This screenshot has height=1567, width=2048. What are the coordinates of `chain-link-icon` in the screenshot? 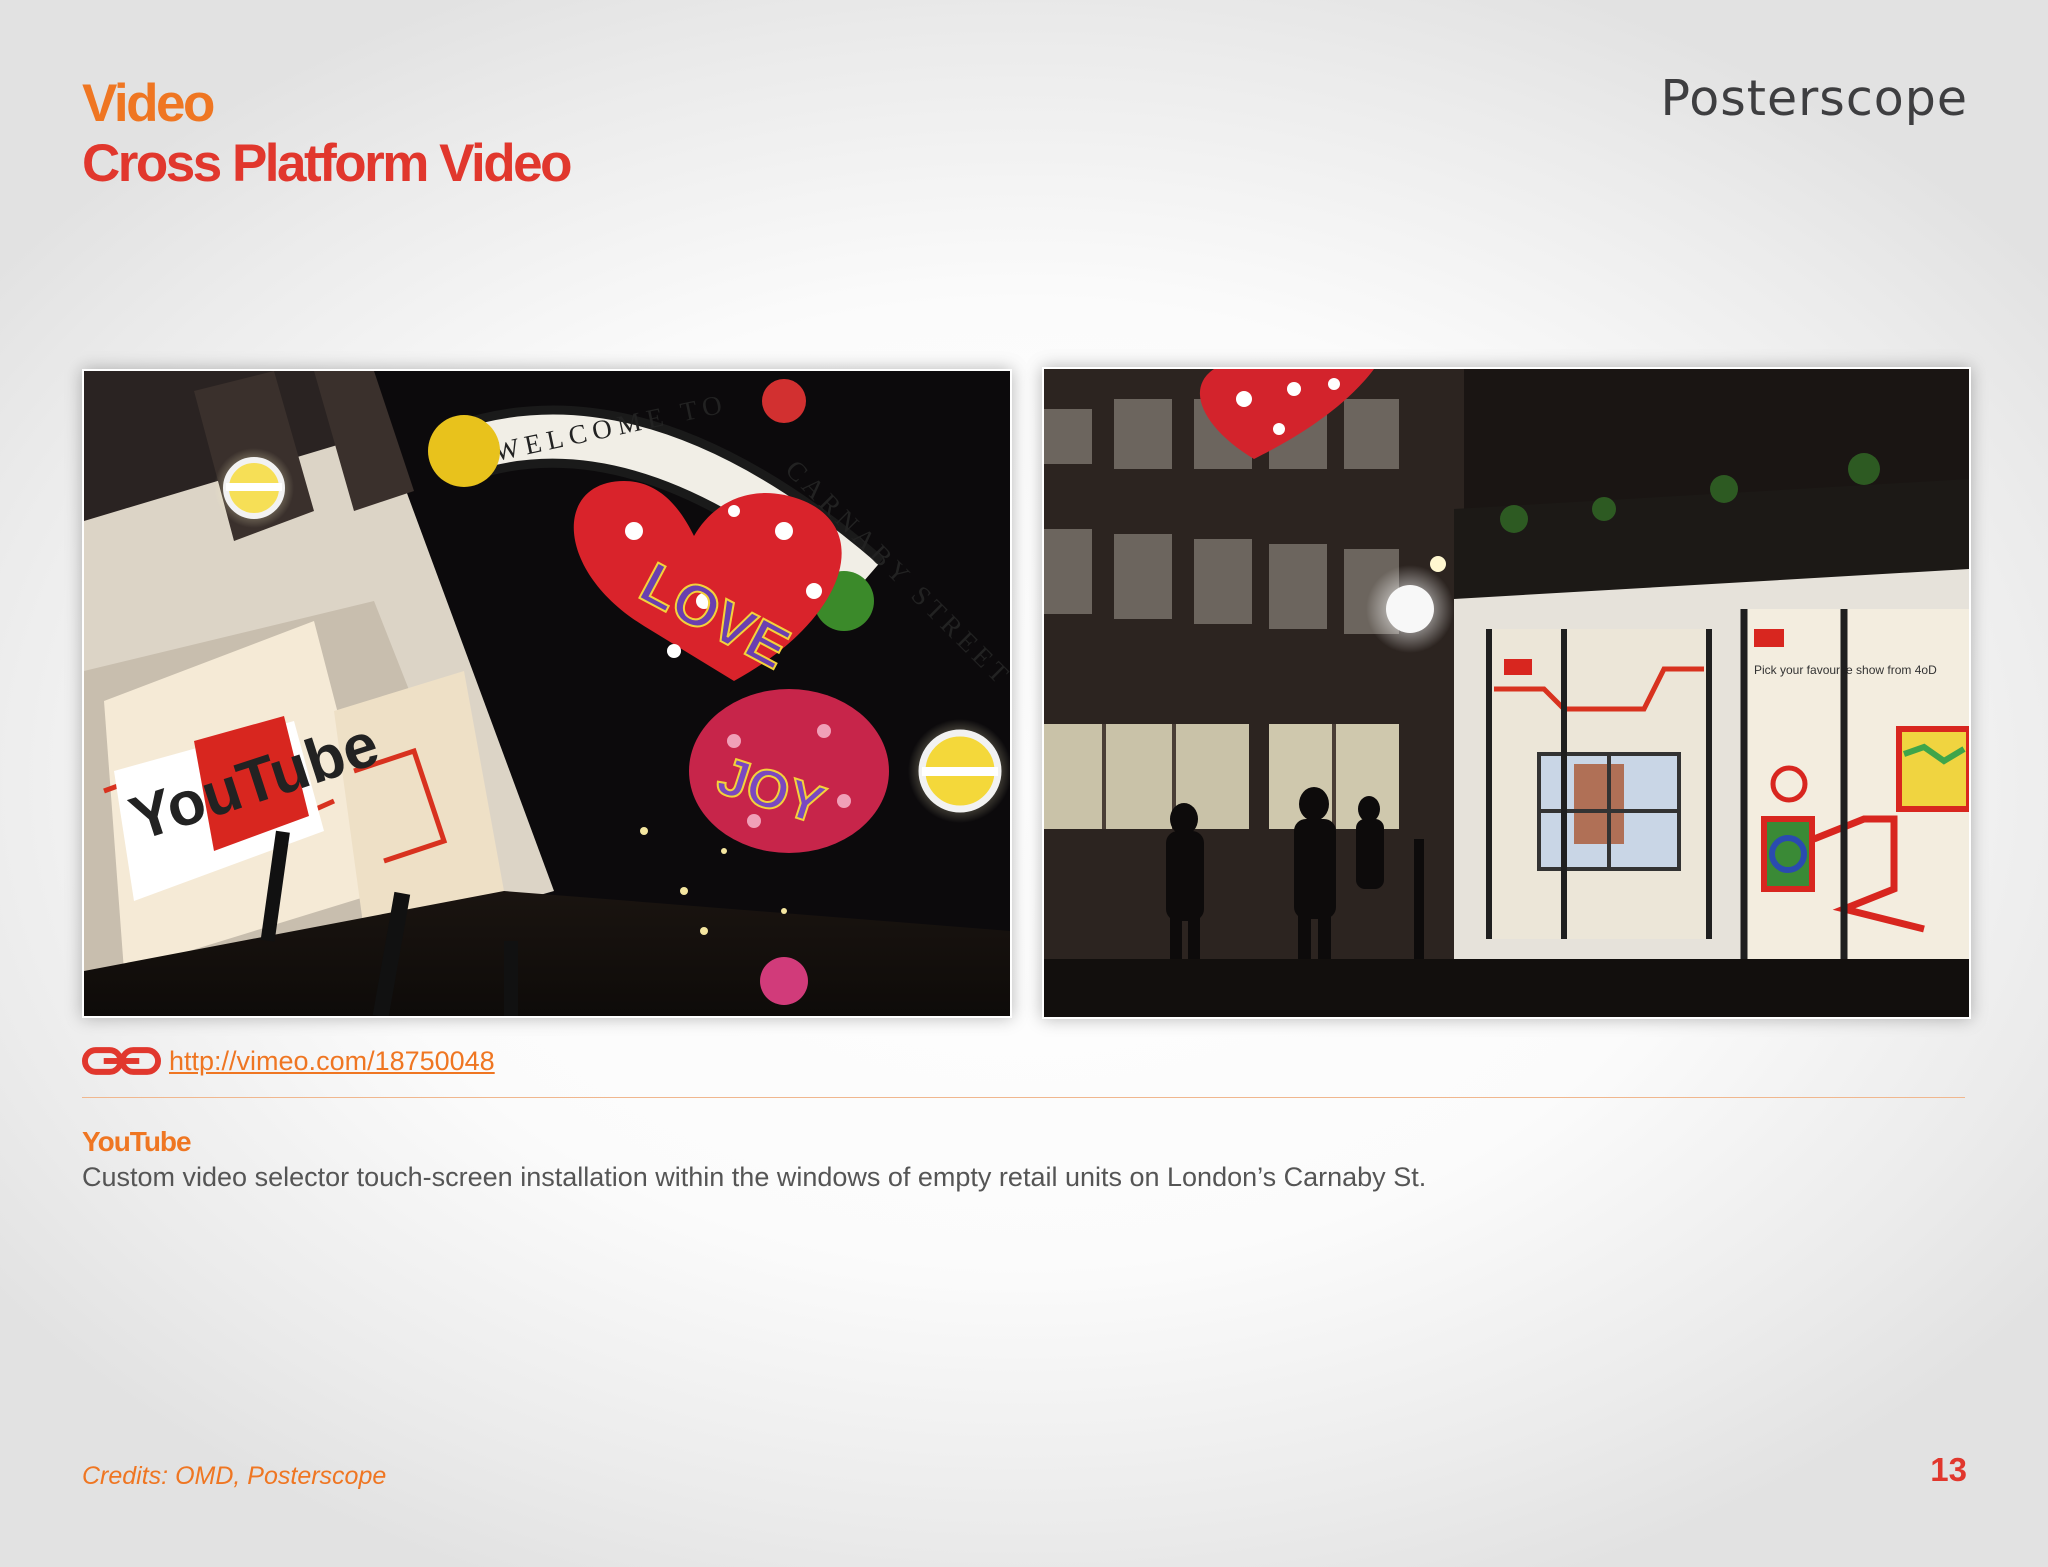 It's located at (121, 1061).